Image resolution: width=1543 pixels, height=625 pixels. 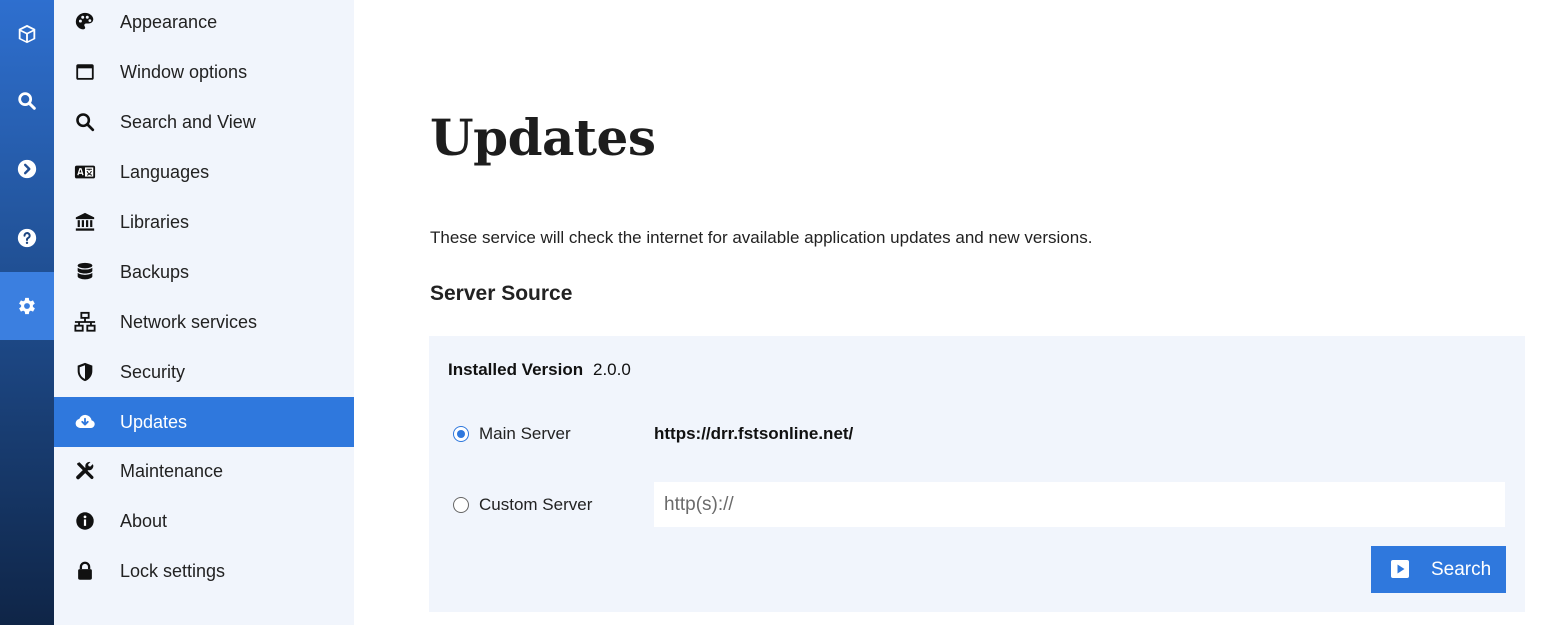 I want to click on main-server-url: https://drr.fstsonline.net/, so click(x=754, y=433).